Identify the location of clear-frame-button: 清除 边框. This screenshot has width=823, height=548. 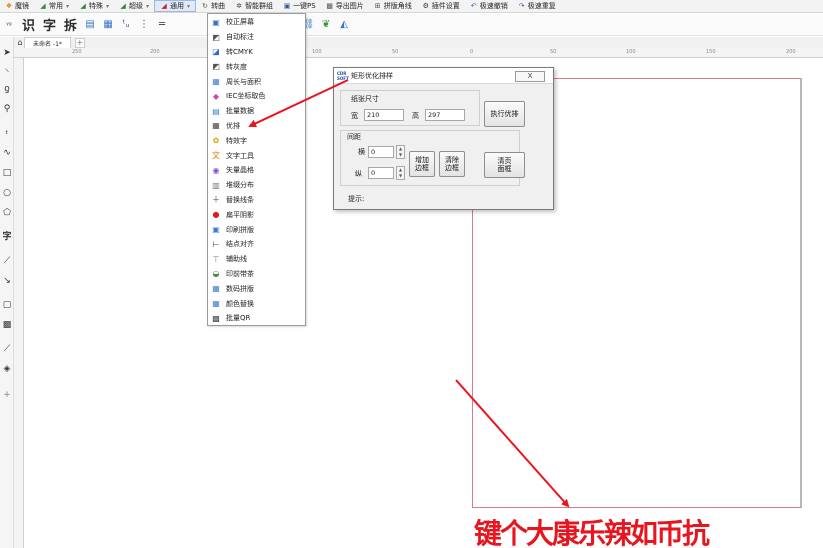
(452, 164).